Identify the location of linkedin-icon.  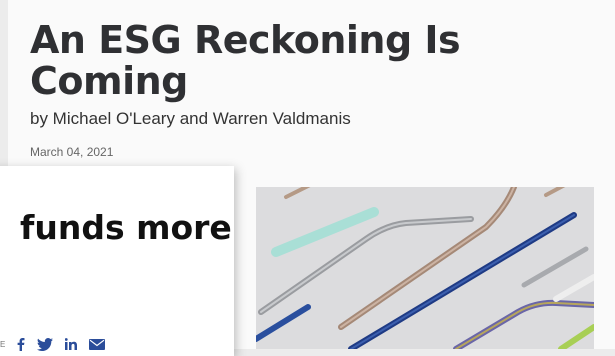
(71, 344).